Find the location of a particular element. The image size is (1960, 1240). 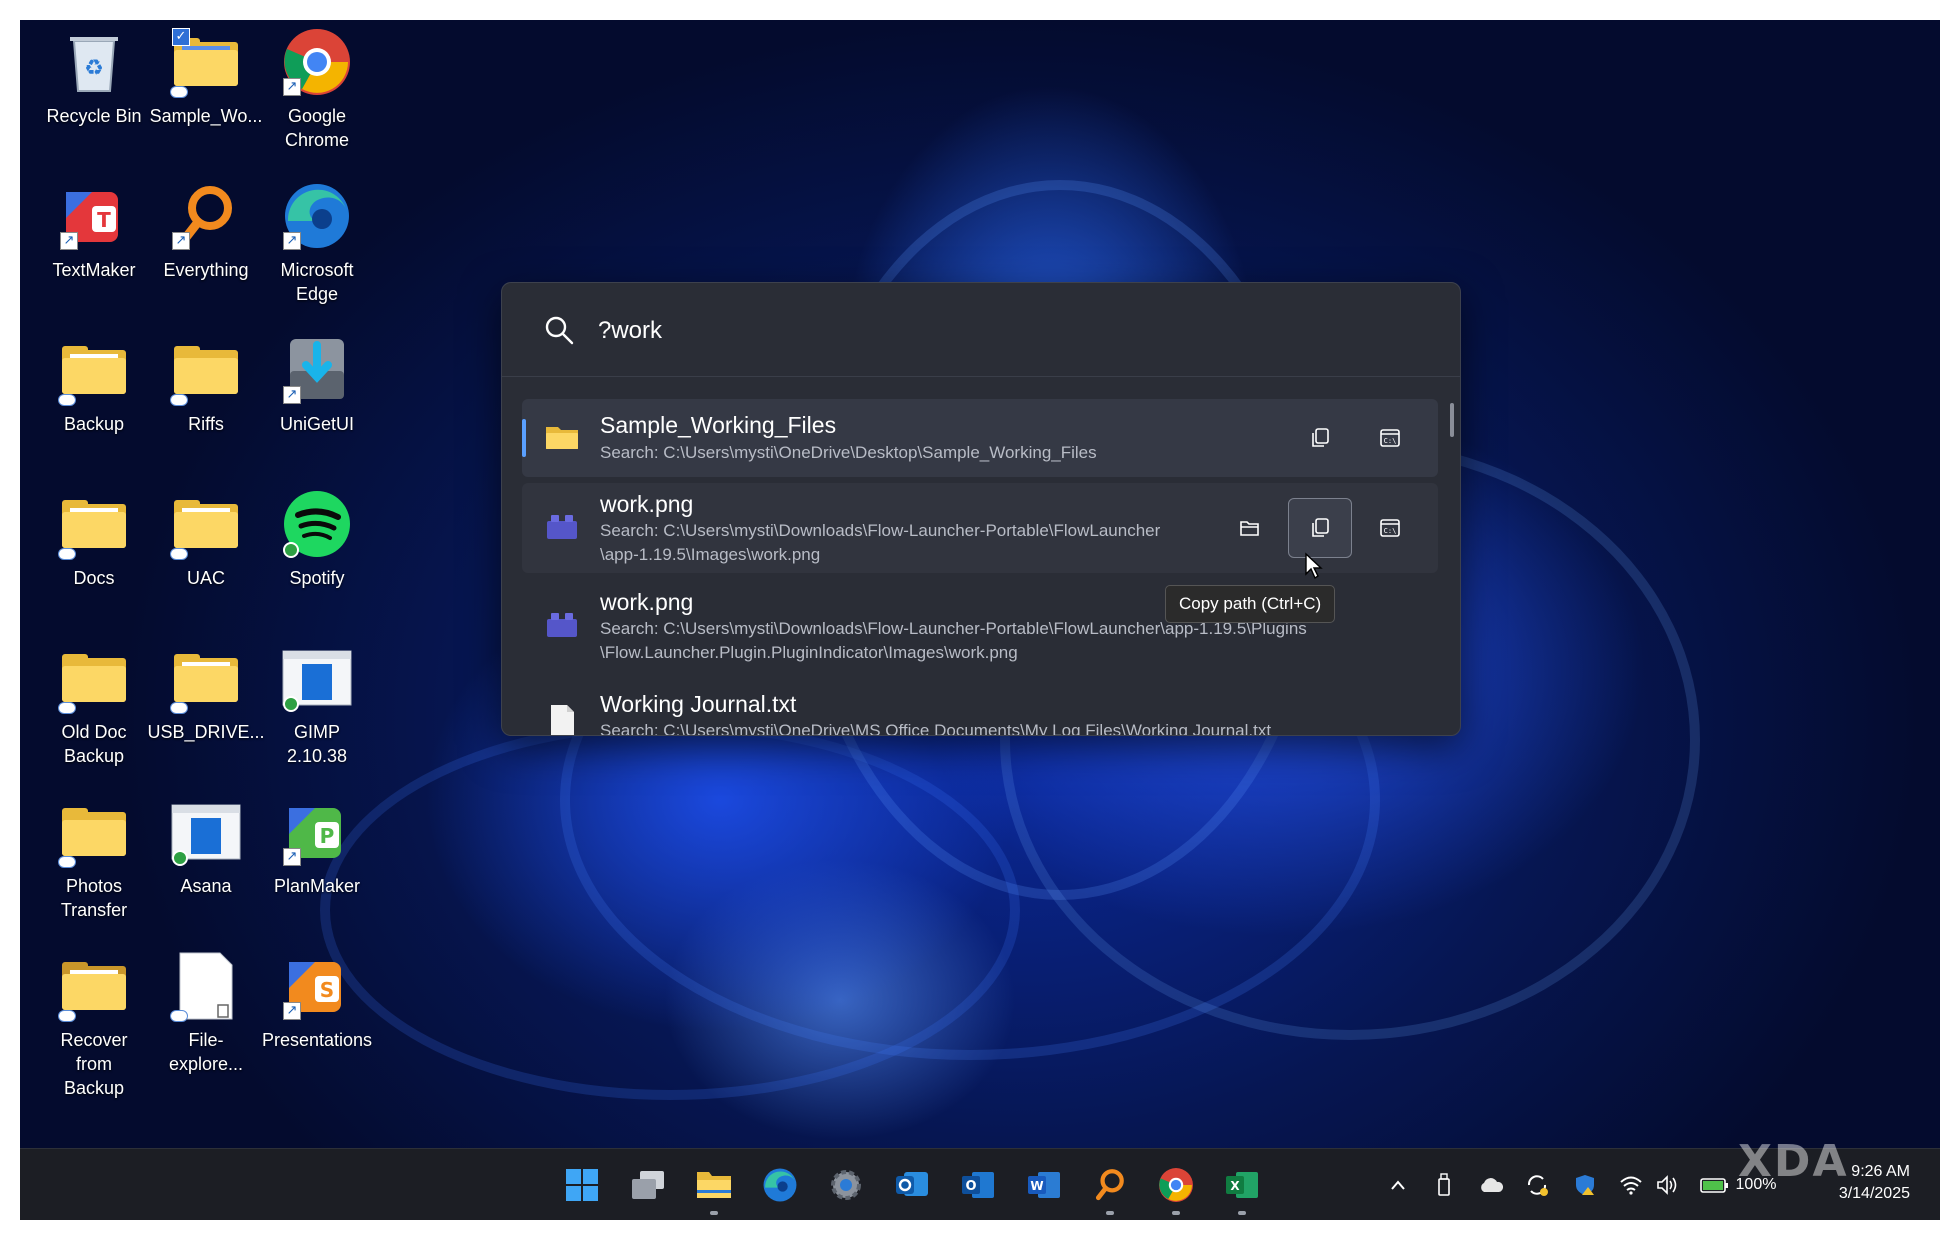

taskbar-file-explorer-button is located at coordinates (714, 1188).